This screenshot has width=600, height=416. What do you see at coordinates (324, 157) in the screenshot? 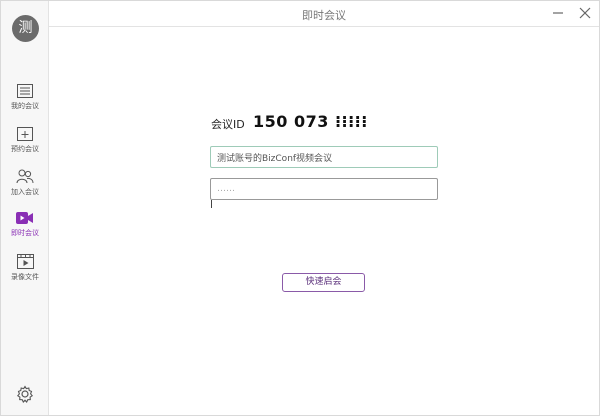
I see `meeting-topic-input` at bounding box center [324, 157].